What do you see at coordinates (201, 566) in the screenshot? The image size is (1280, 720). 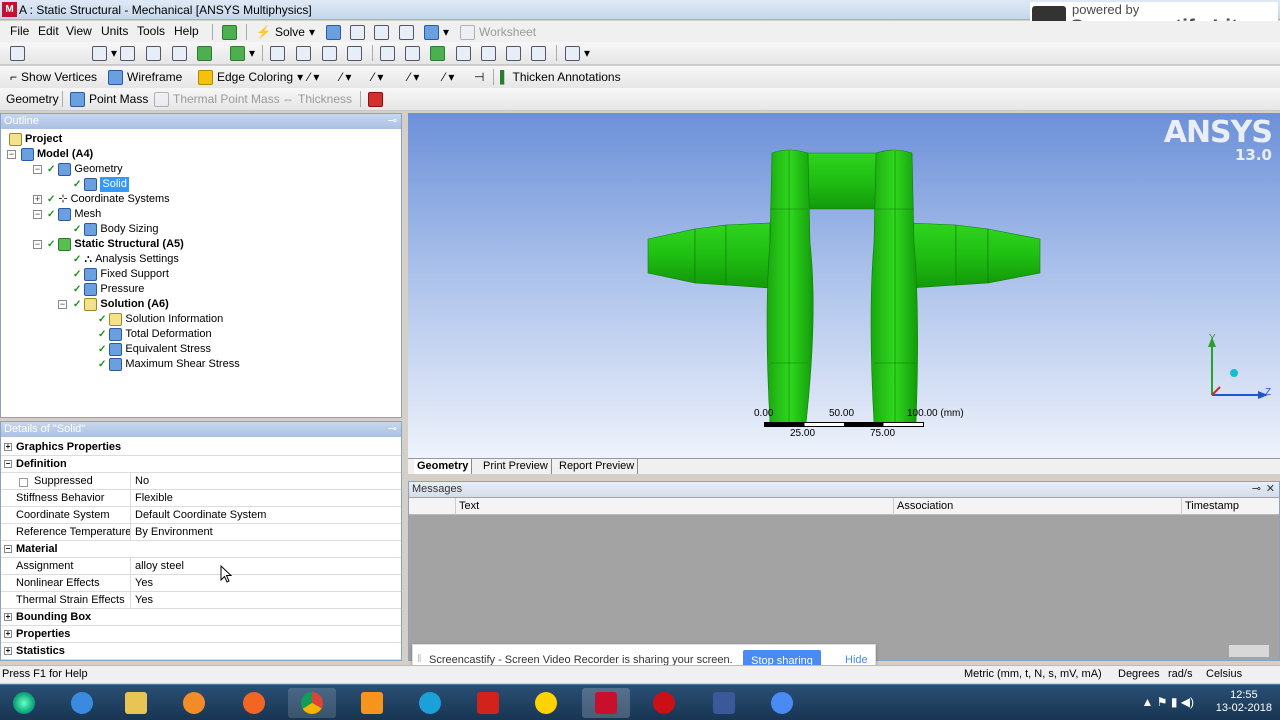 I see `details-row-assignment: Assignment alloy steel` at bounding box center [201, 566].